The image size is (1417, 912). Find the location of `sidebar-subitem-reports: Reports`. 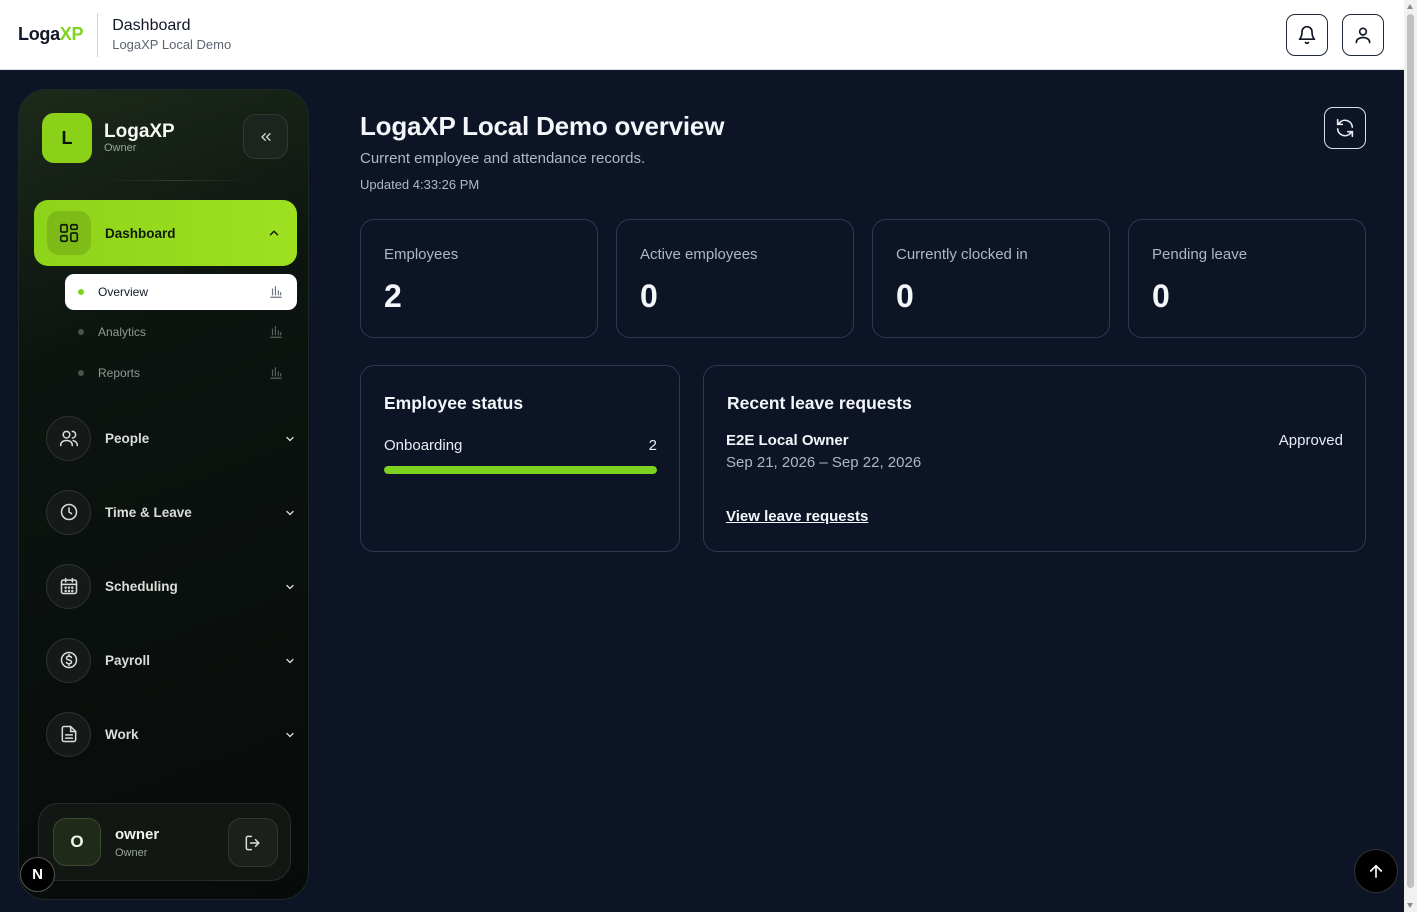

sidebar-subitem-reports: Reports is located at coordinates (181, 373).